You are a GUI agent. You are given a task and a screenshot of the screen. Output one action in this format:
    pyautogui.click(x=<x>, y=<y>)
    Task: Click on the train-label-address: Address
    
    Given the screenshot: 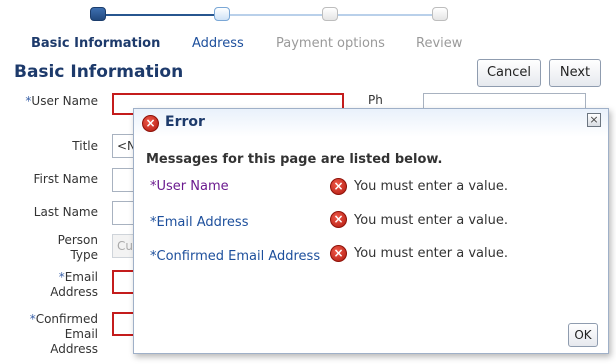 What is the action you would take?
    pyautogui.click(x=218, y=43)
    